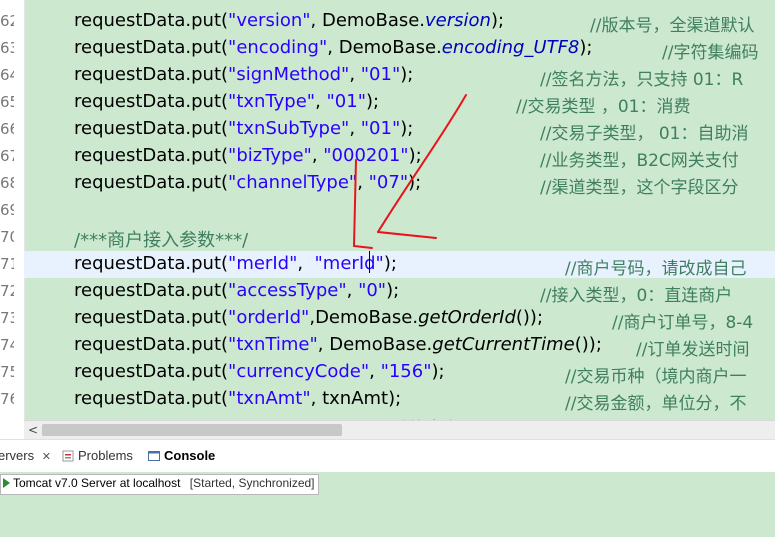  I want to click on horizontal-scrollbar: <, so click(399, 430).